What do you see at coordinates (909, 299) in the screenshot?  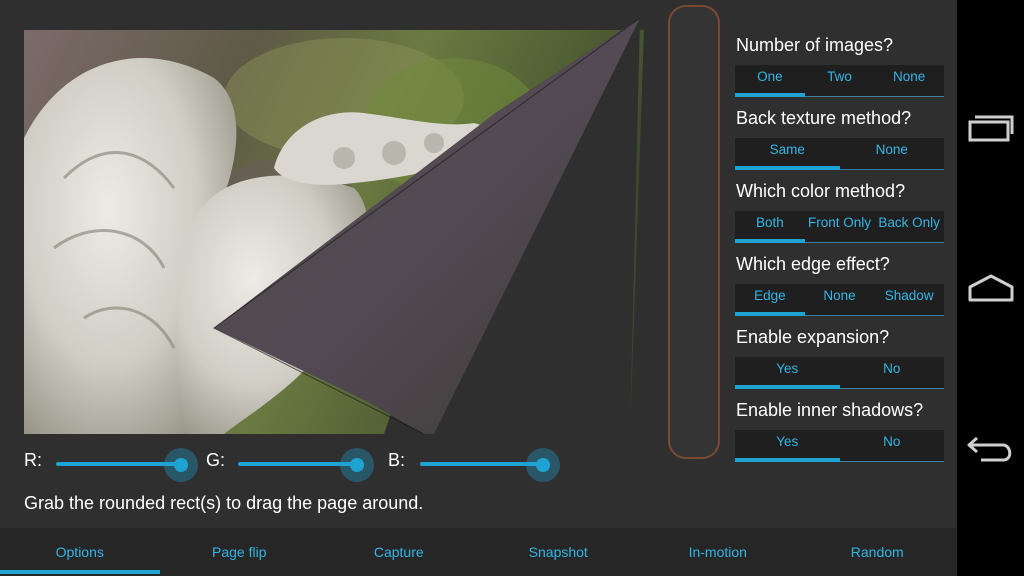 I see `choice-shadow: Shadow` at bounding box center [909, 299].